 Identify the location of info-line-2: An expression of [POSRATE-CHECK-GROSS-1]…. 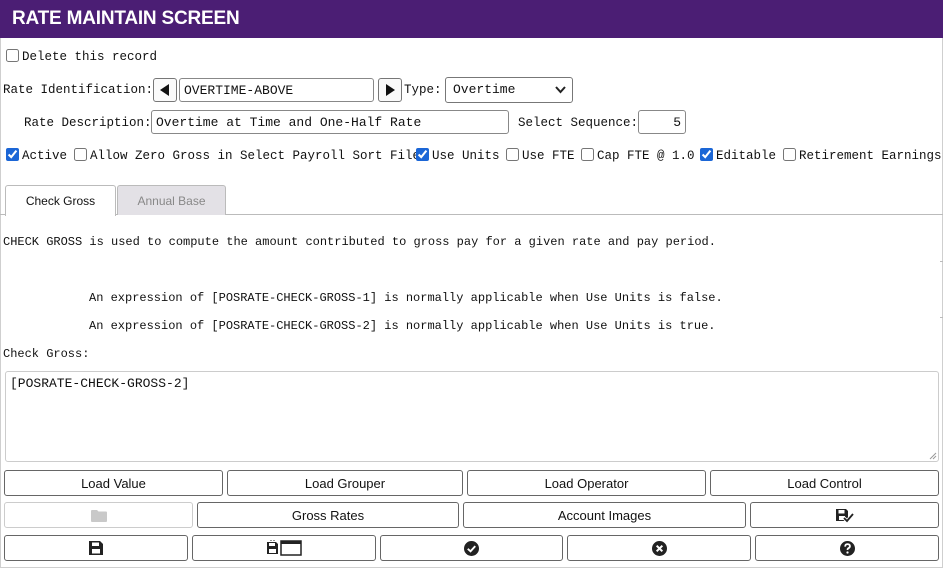
(406, 298).